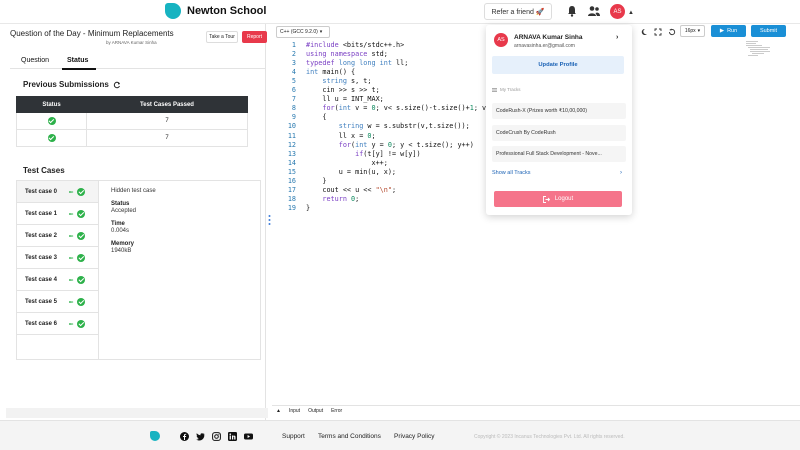 The width and height of the screenshot is (800, 450). What do you see at coordinates (351, 171) in the screenshot?
I see `code-line: u = min(u, x);` at bounding box center [351, 171].